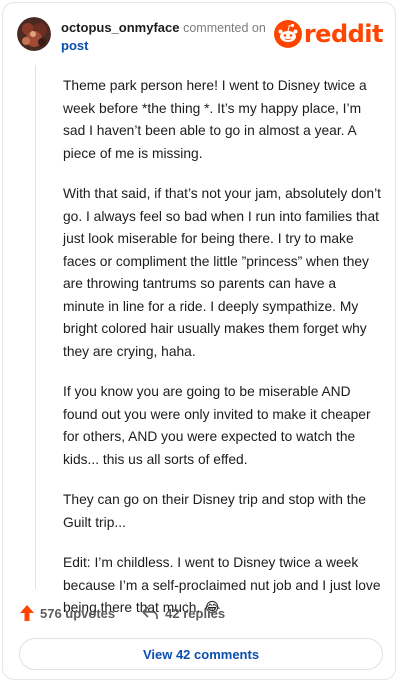  I want to click on user-avatar-icon, so click(34, 34).